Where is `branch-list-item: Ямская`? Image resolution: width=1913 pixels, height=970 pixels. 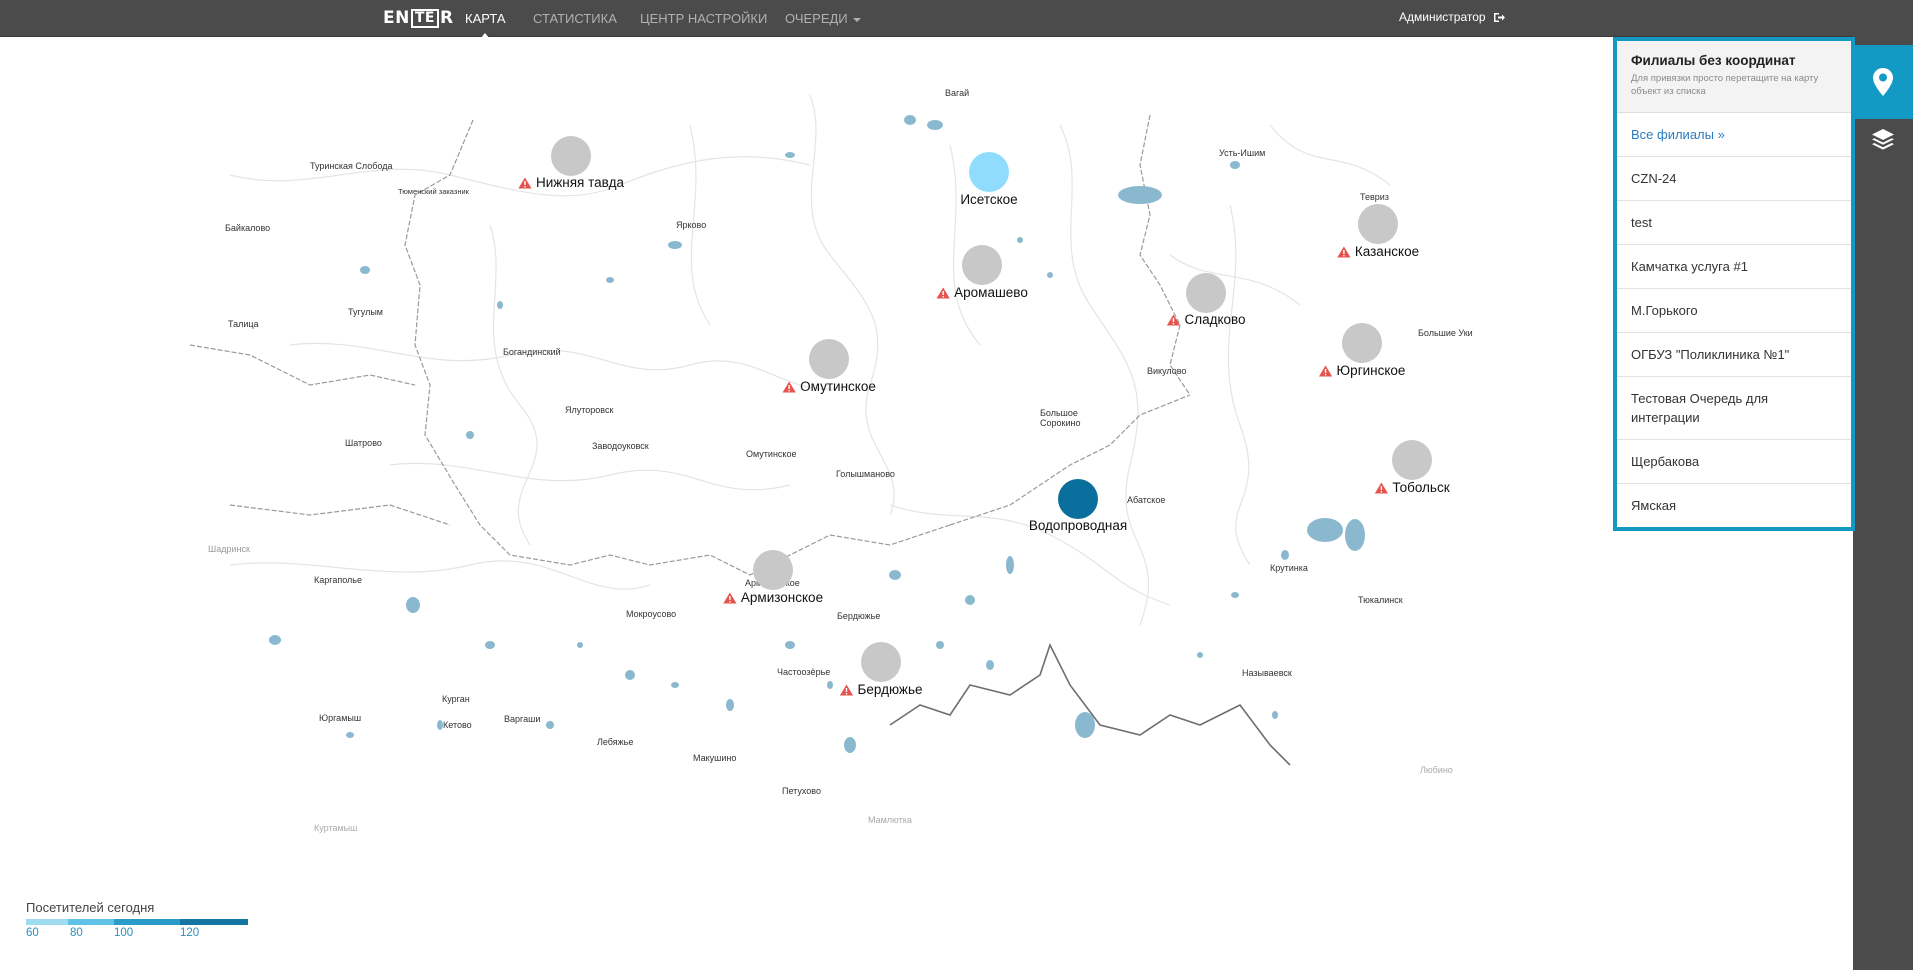 branch-list-item: Ямская is located at coordinates (1734, 505).